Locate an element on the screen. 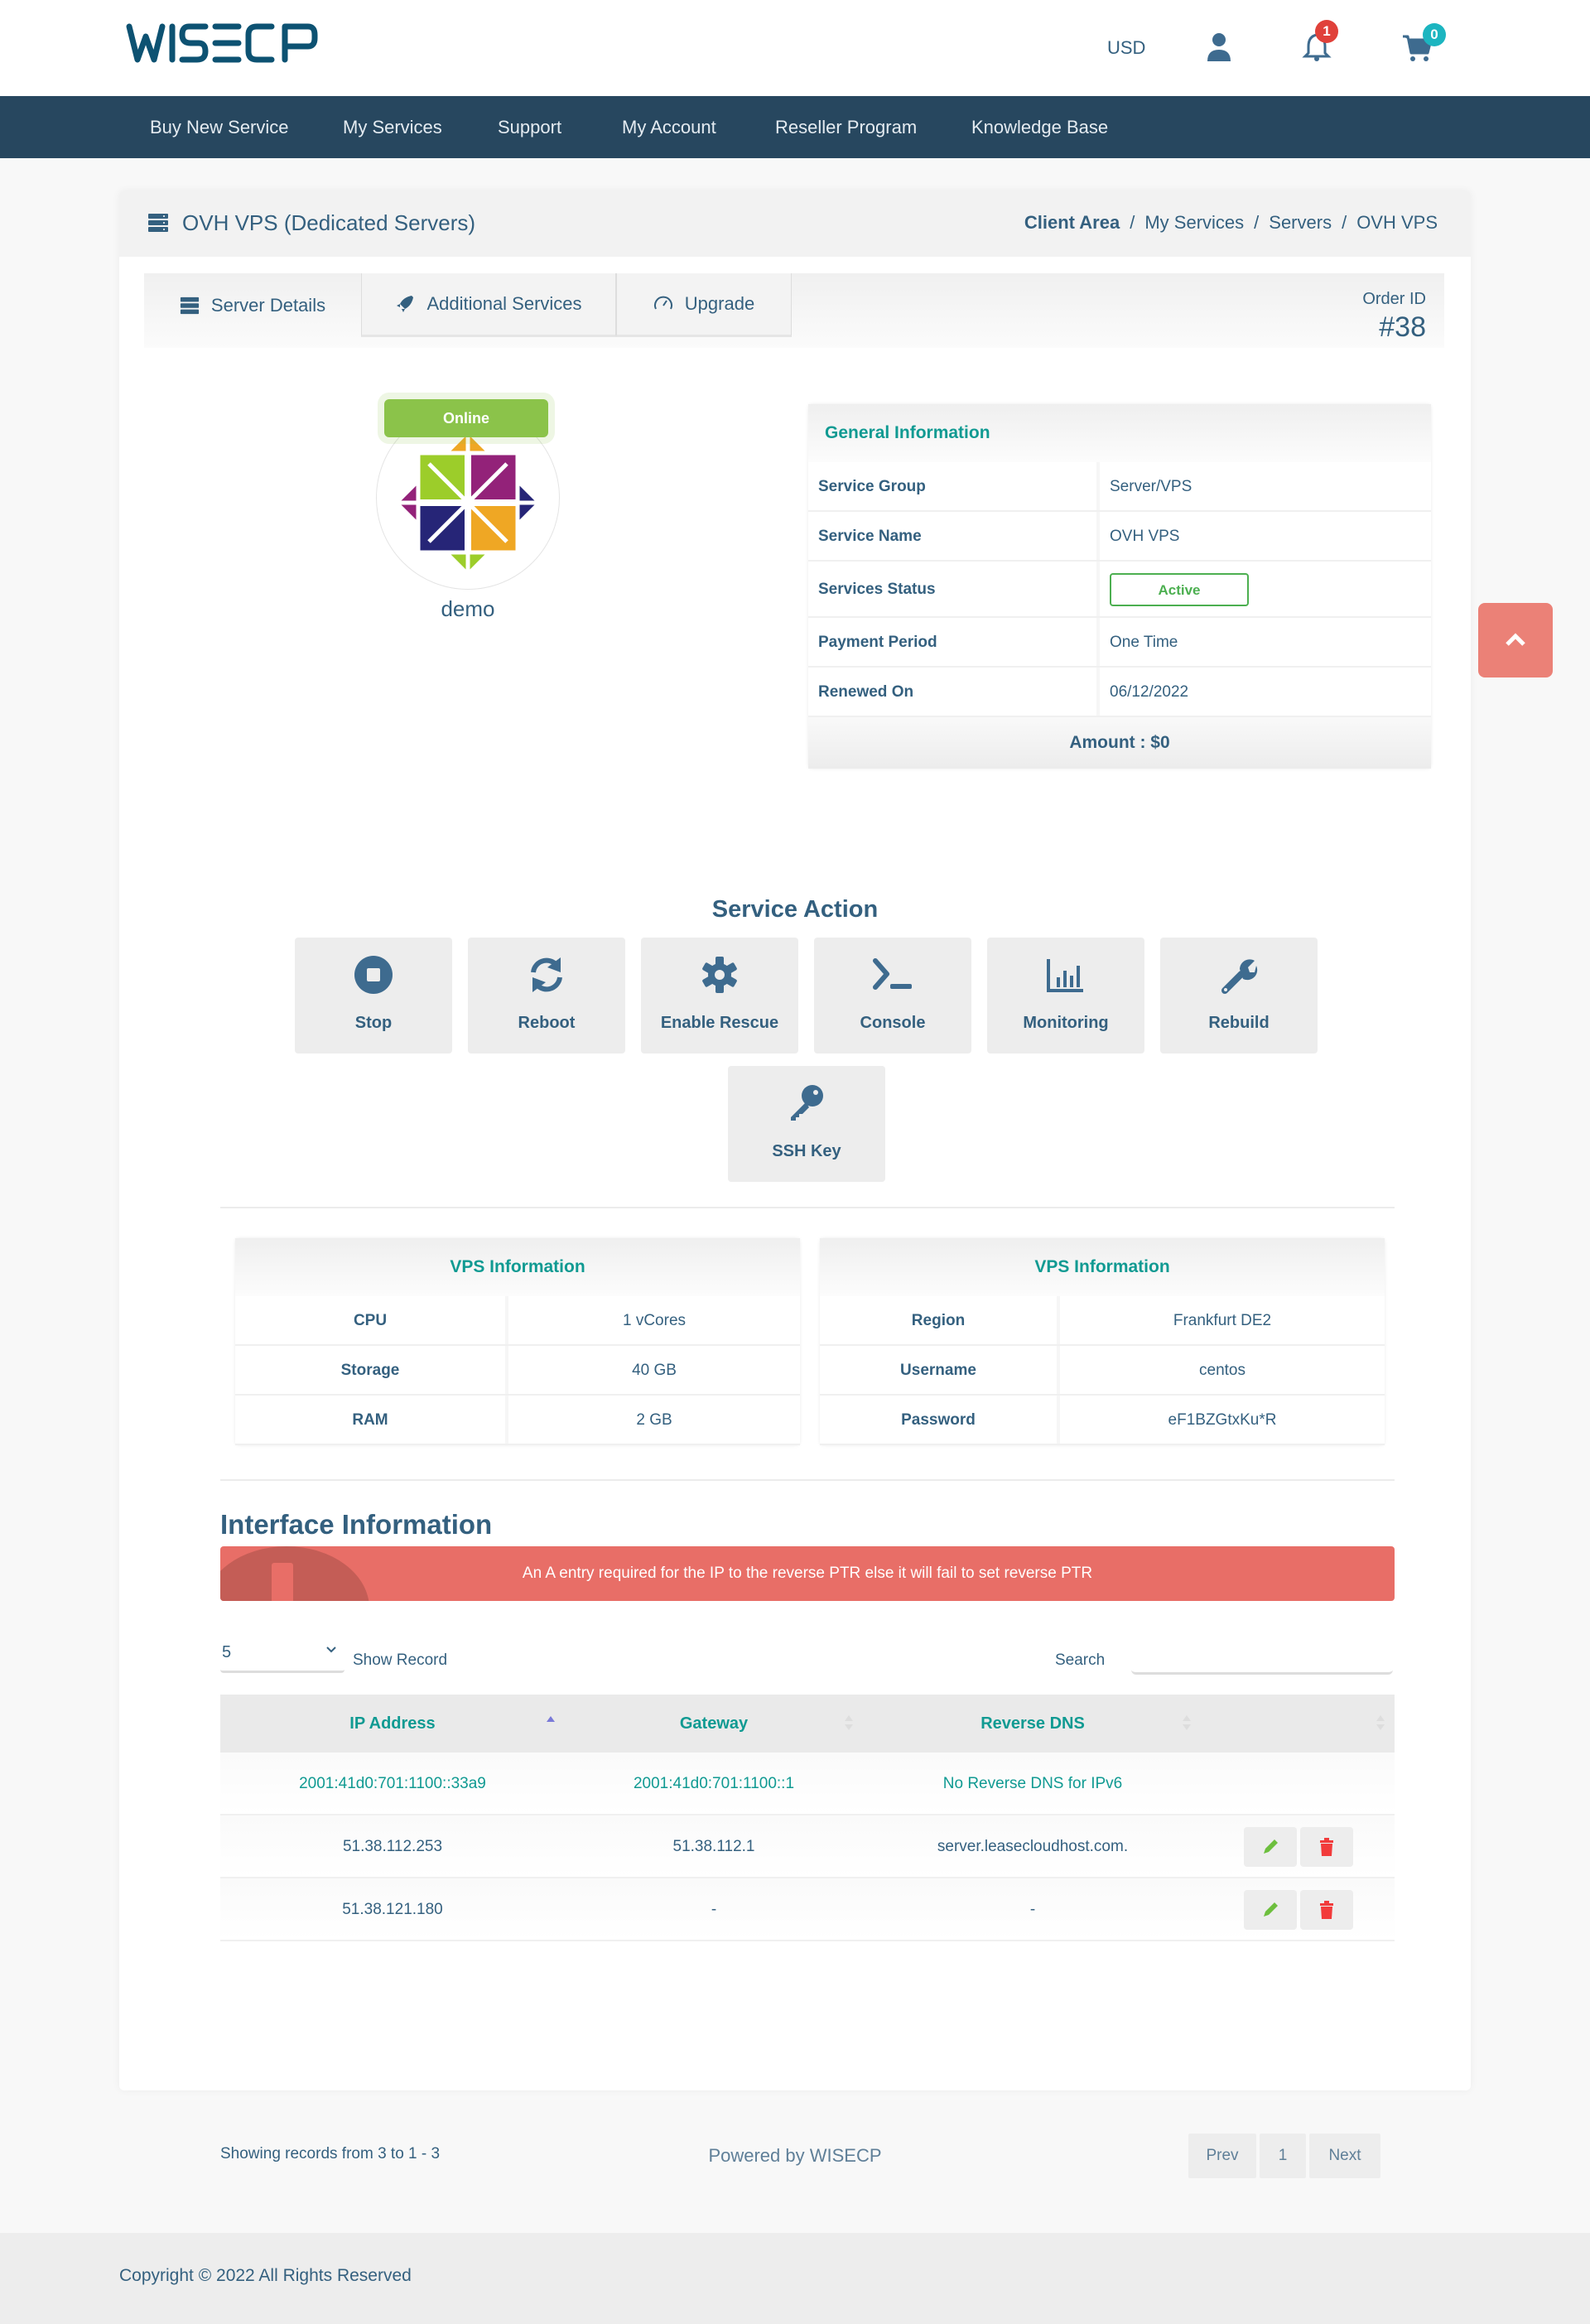 Image resolution: width=1590 pixels, height=2324 pixels. user-icon is located at coordinates (1219, 46).